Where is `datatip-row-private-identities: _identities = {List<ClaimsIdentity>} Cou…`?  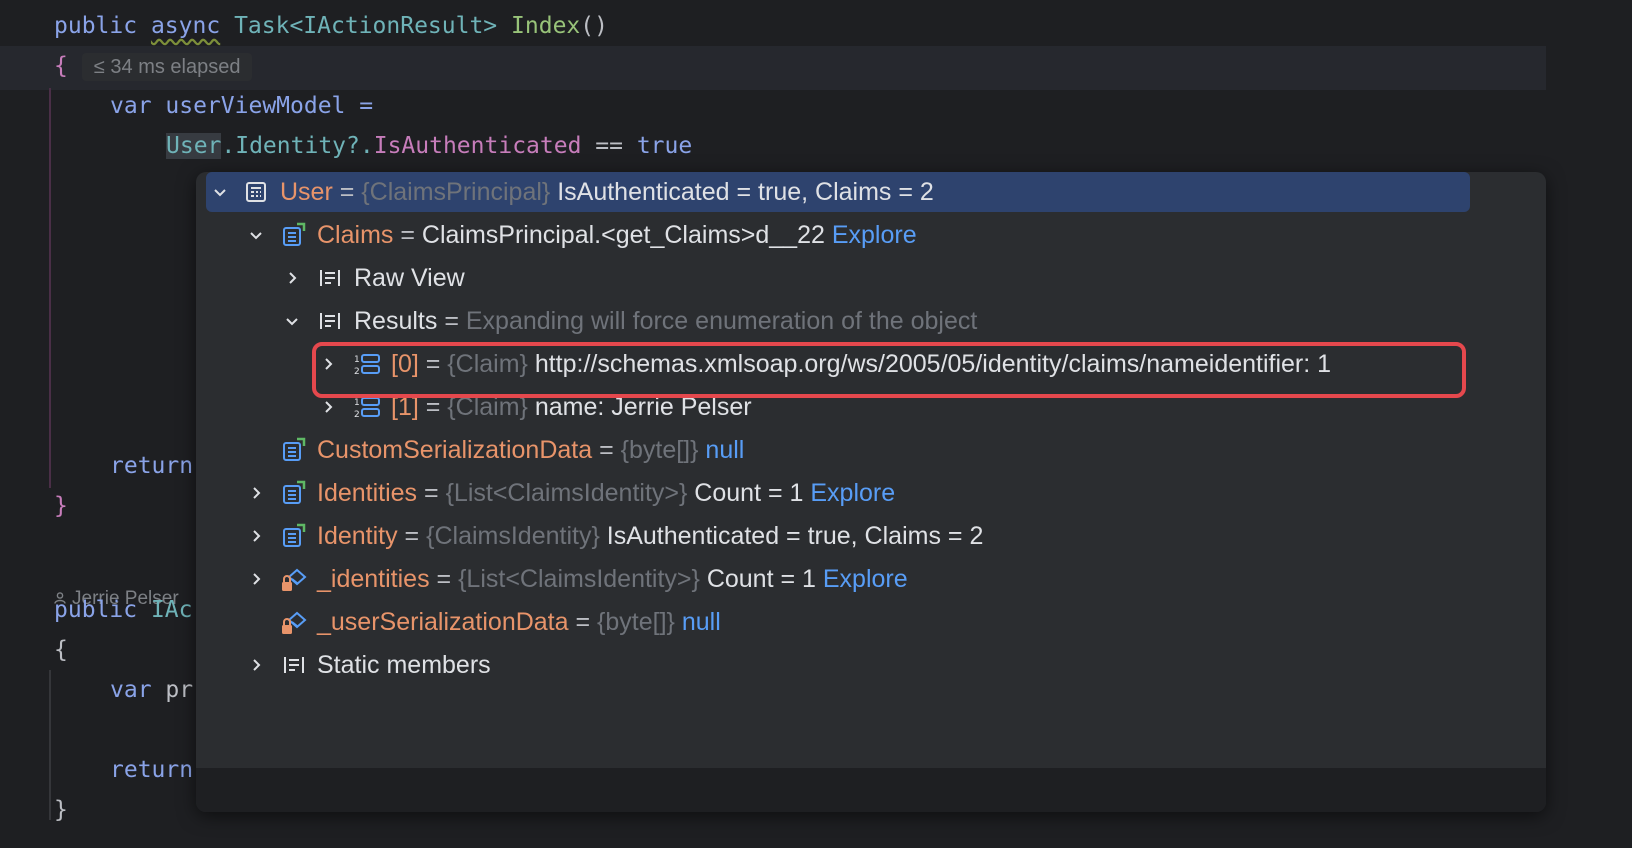
datatip-row-private-identities: _identities = {List<ClaimsIdentity>} Cou… is located at coordinates (838, 579).